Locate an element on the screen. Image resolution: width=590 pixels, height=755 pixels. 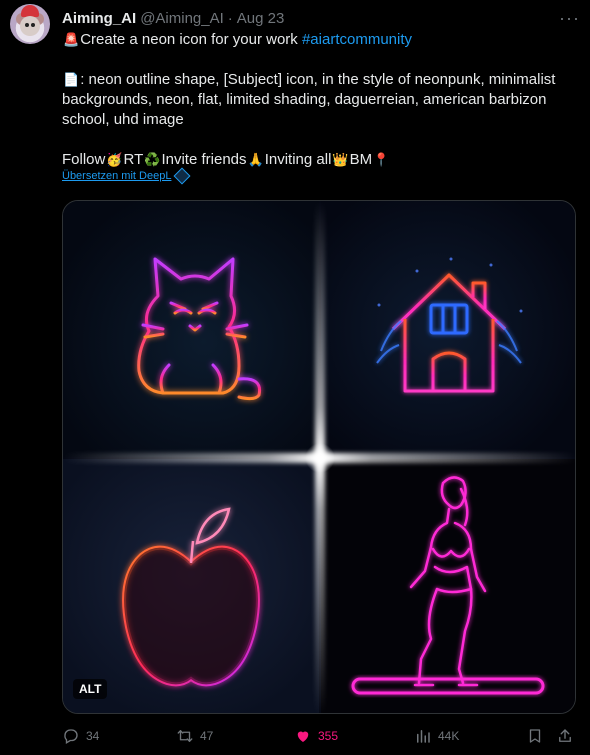
tweet-line-1-text: Create a neon icon for your work is located at coordinates (191, 39).